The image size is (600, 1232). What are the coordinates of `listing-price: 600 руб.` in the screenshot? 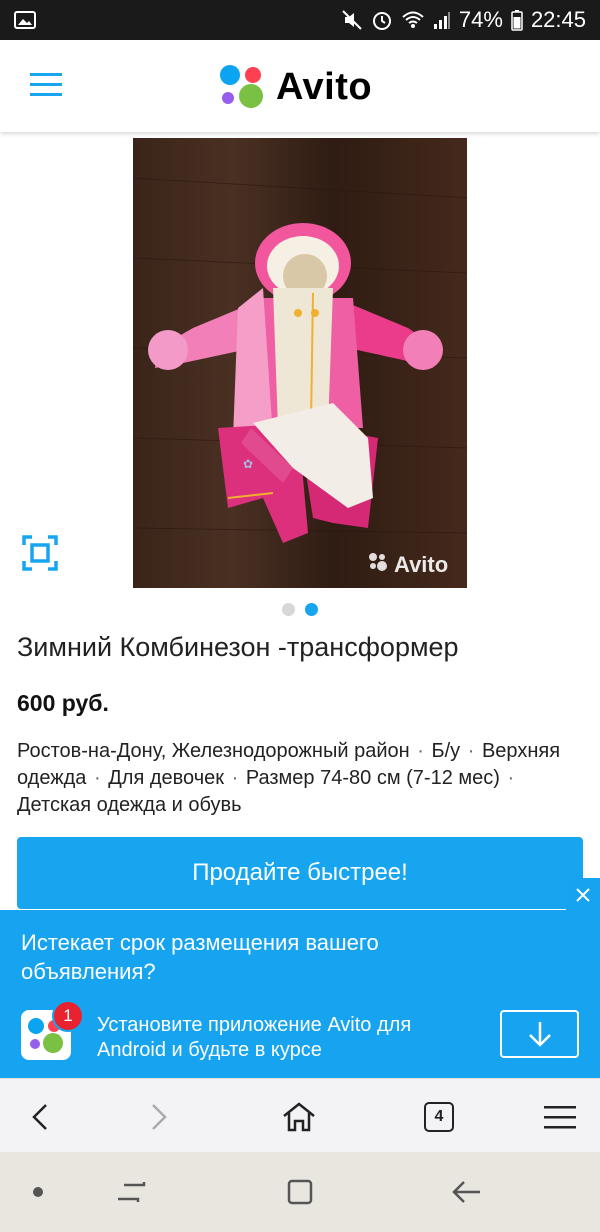 It's located at (63, 703).